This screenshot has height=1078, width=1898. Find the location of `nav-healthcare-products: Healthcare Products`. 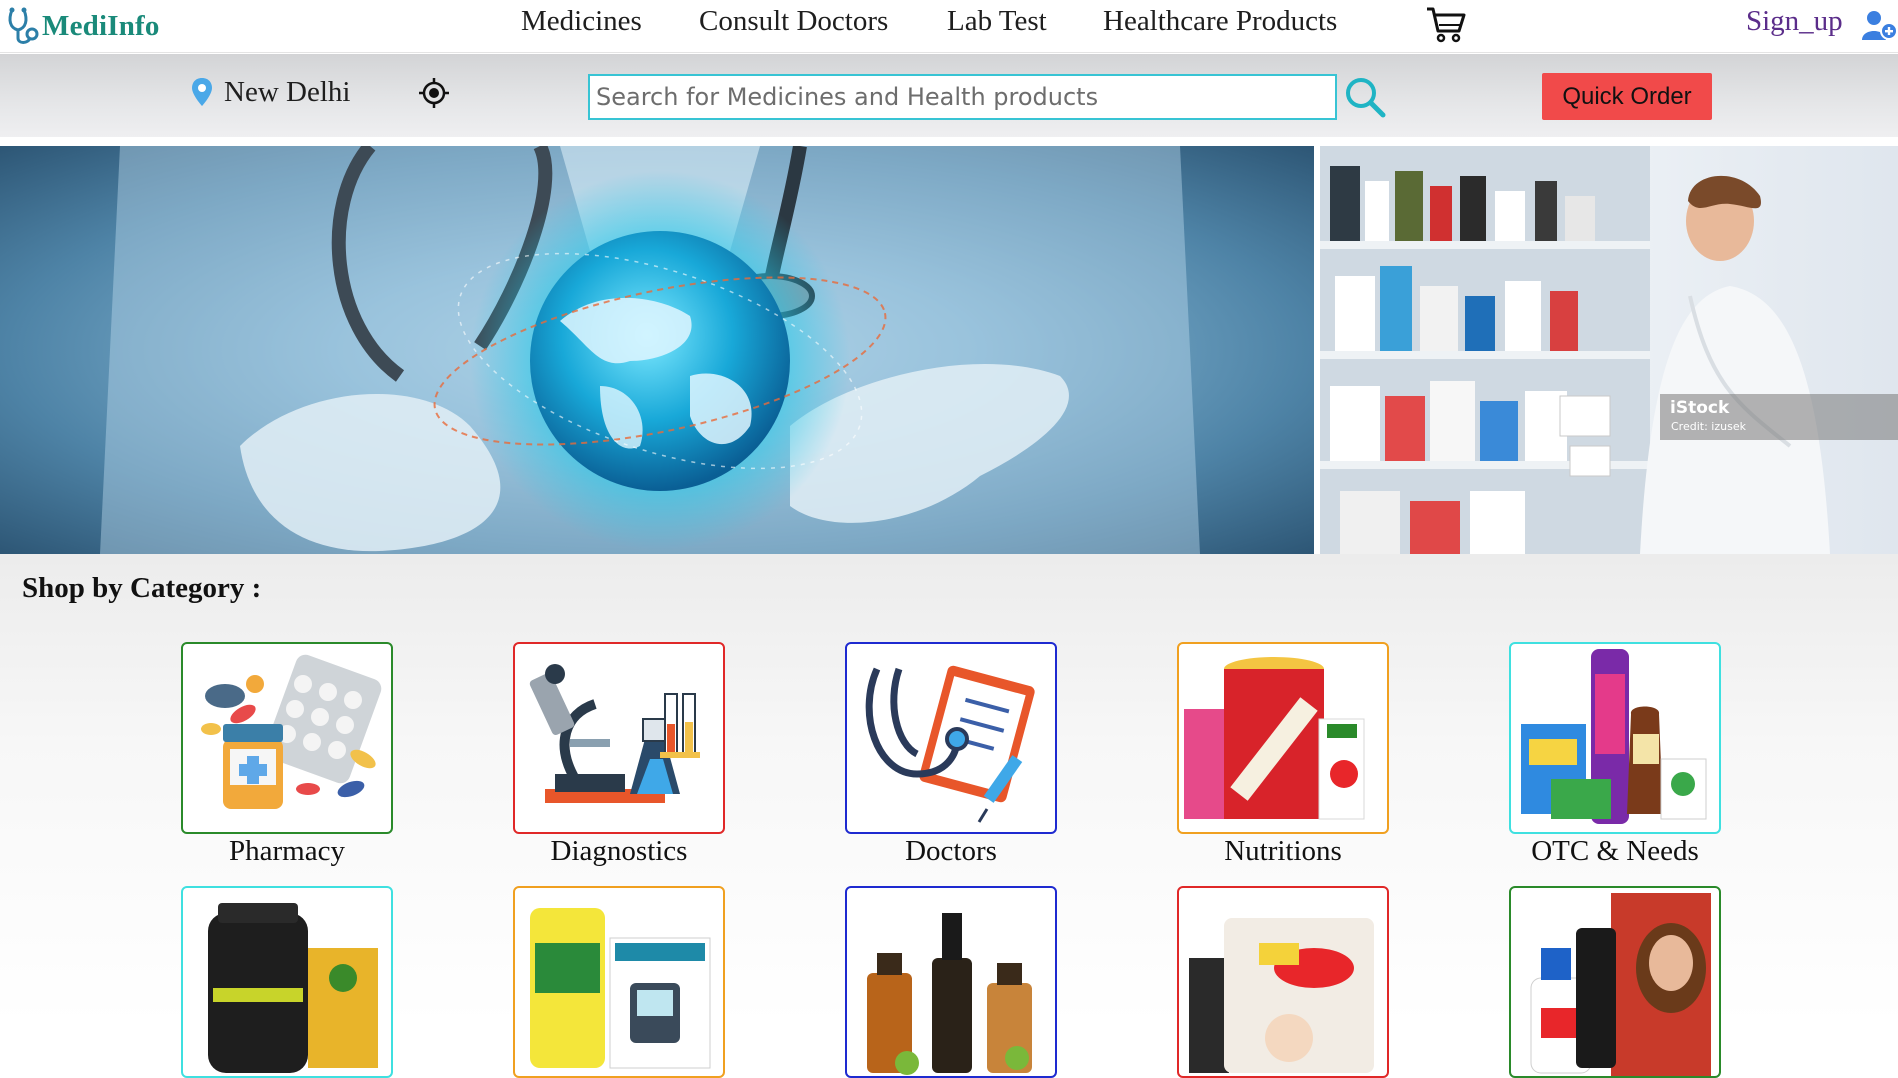

nav-healthcare-products: Healthcare Products is located at coordinates (1220, 21).